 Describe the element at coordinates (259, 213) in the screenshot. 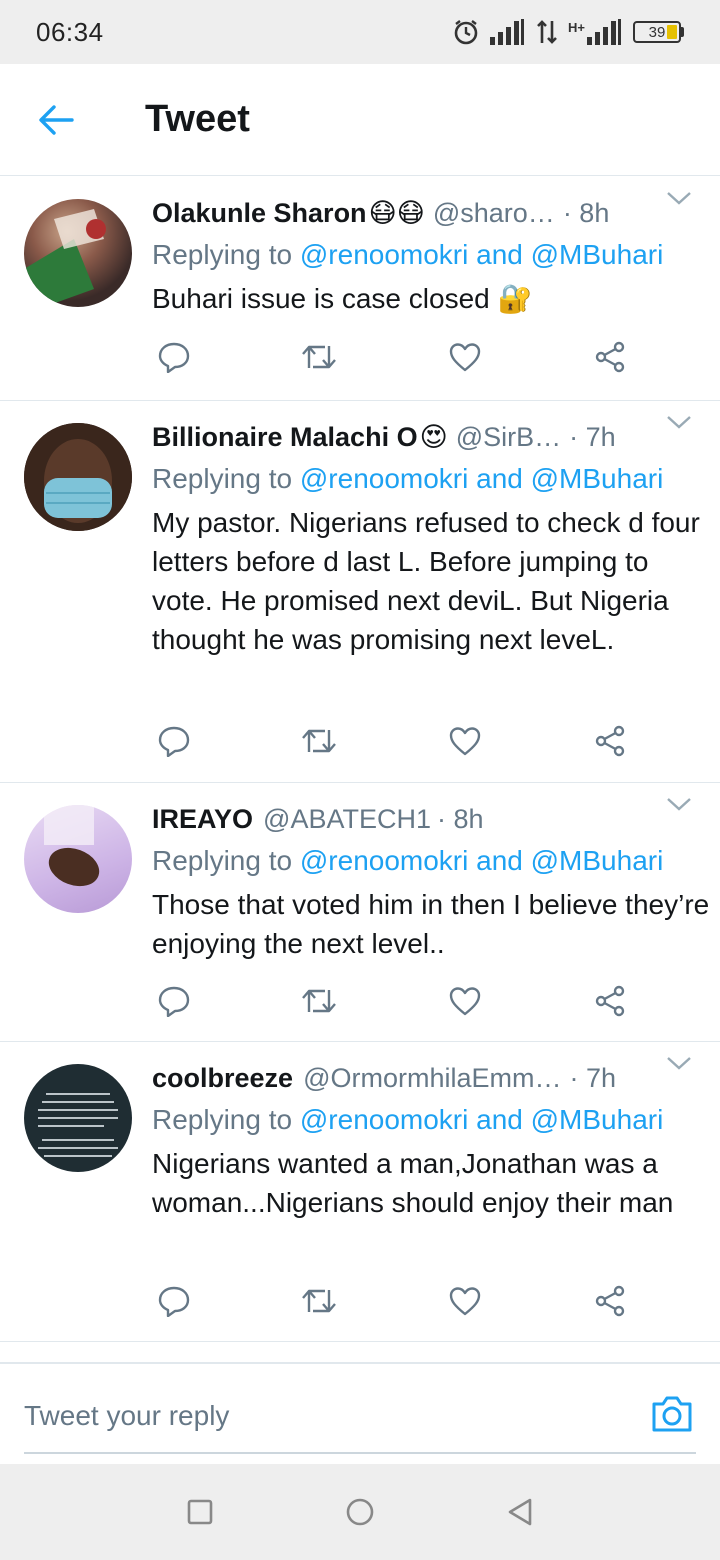

I see `display-name: Olakunle Sharon` at that location.